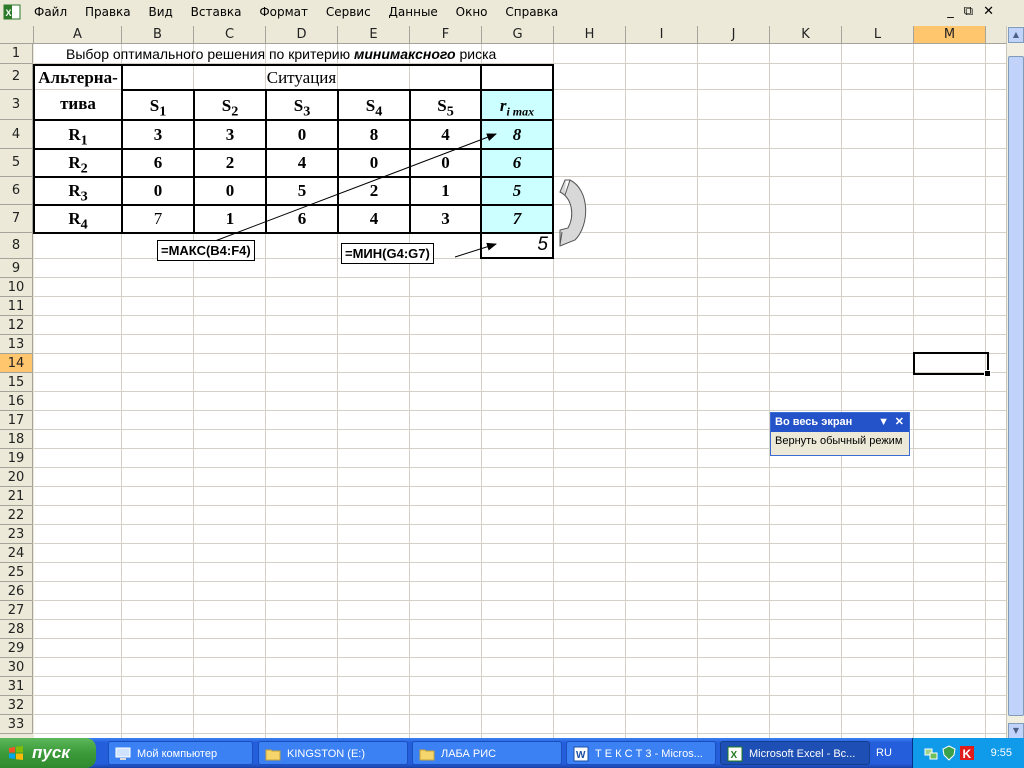 The image size is (1024, 768). What do you see at coordinates (16, 591) in the screenshot?
I see `row-header-26: 26` at bounding box center [16, 591].